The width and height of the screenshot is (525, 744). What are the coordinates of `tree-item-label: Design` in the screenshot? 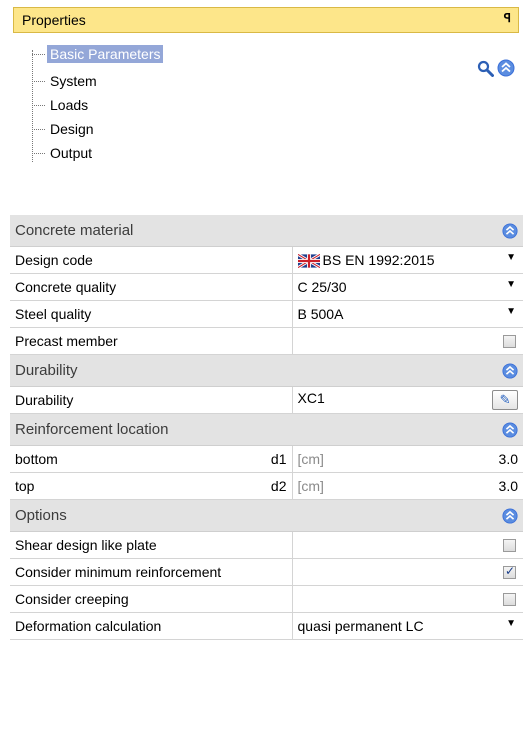 It's located at (72, 129).